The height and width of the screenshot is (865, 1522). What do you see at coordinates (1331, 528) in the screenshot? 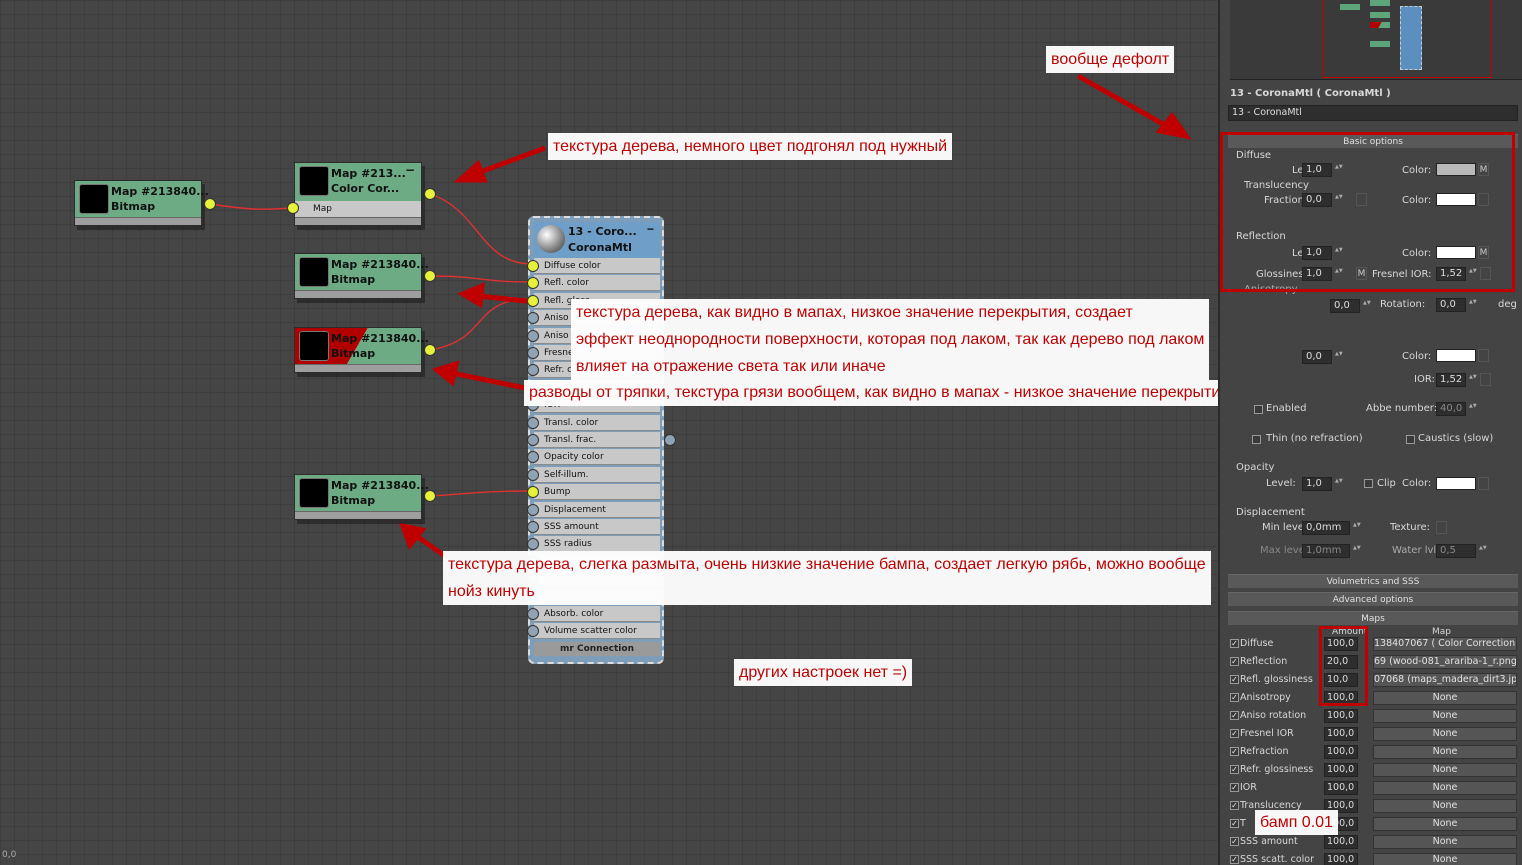
I see `min-level-spinner: 0,0mm` at bounding box center [1331, 528].